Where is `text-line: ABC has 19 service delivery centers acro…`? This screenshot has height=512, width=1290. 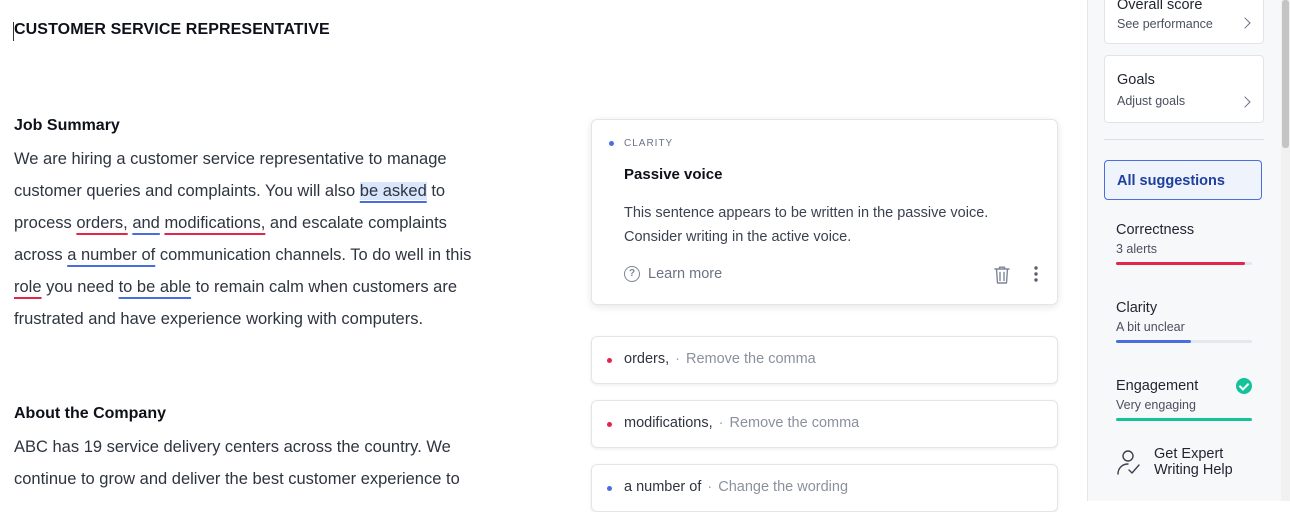 text-line: ABC has 19 service delivery centers acro… is located at coordinates (232, 447).